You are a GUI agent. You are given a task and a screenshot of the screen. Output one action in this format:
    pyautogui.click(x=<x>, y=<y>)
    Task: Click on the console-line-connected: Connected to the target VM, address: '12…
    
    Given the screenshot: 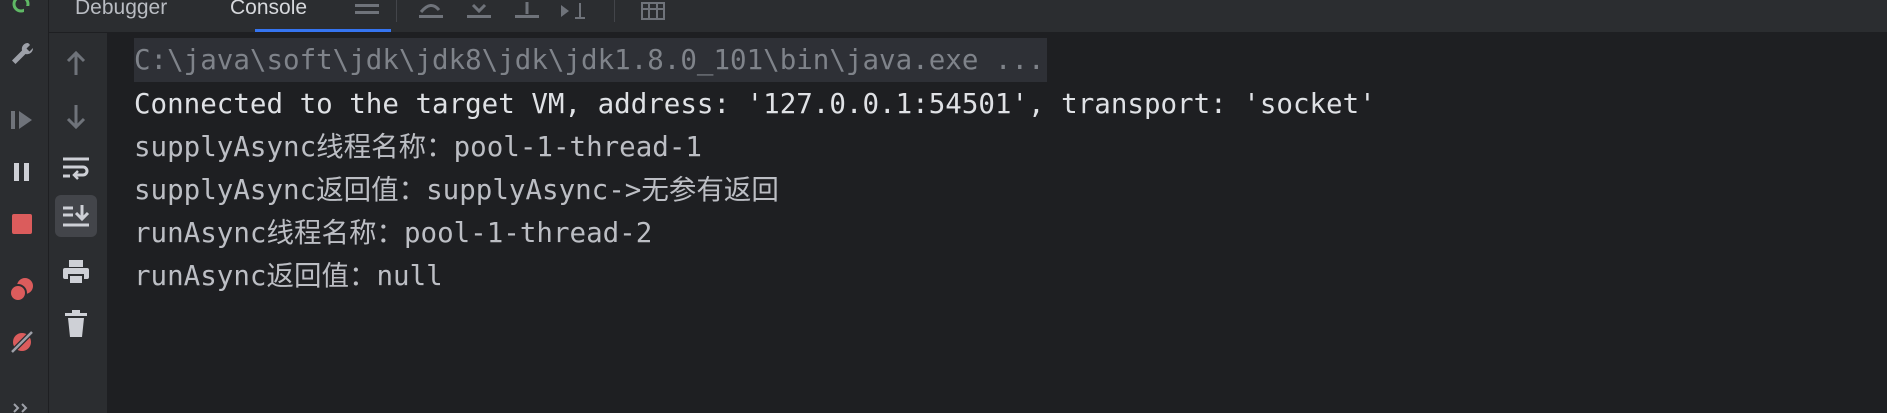 What is the action you would take?
    pyautogui.click(x=755, y=104)
    